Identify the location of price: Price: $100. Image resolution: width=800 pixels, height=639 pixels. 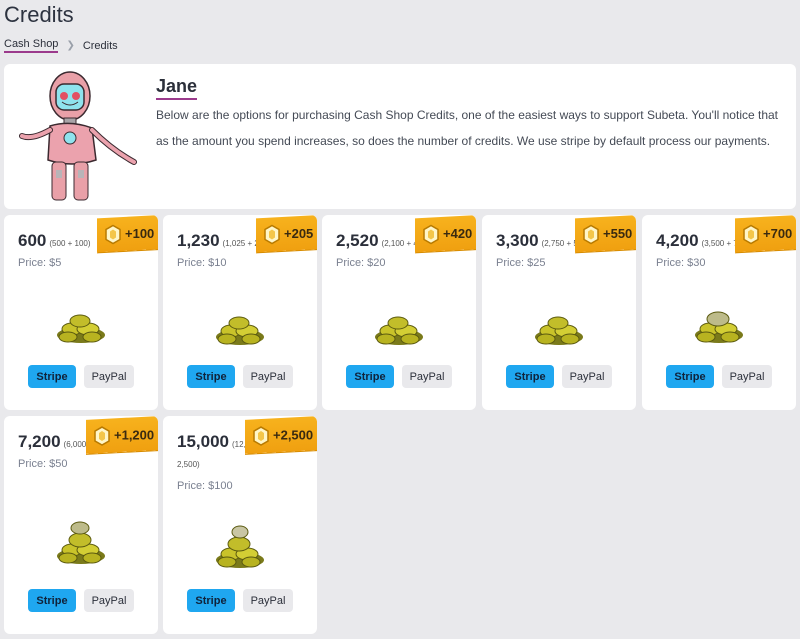
(205, 486).